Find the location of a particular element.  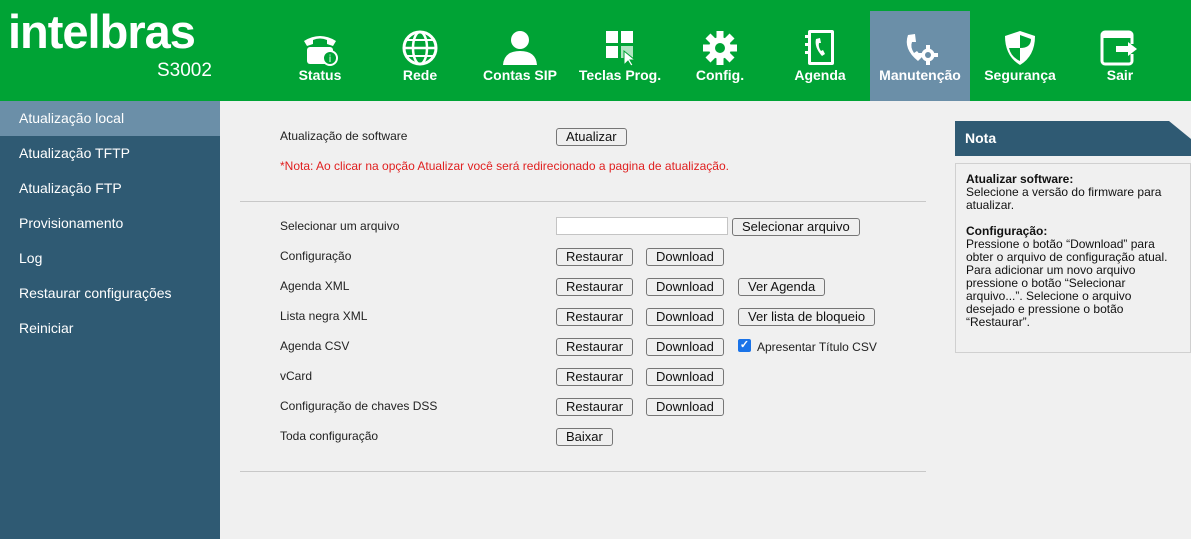

select-file-button: Selecionar arquivo is located at coordinates (796, 227).